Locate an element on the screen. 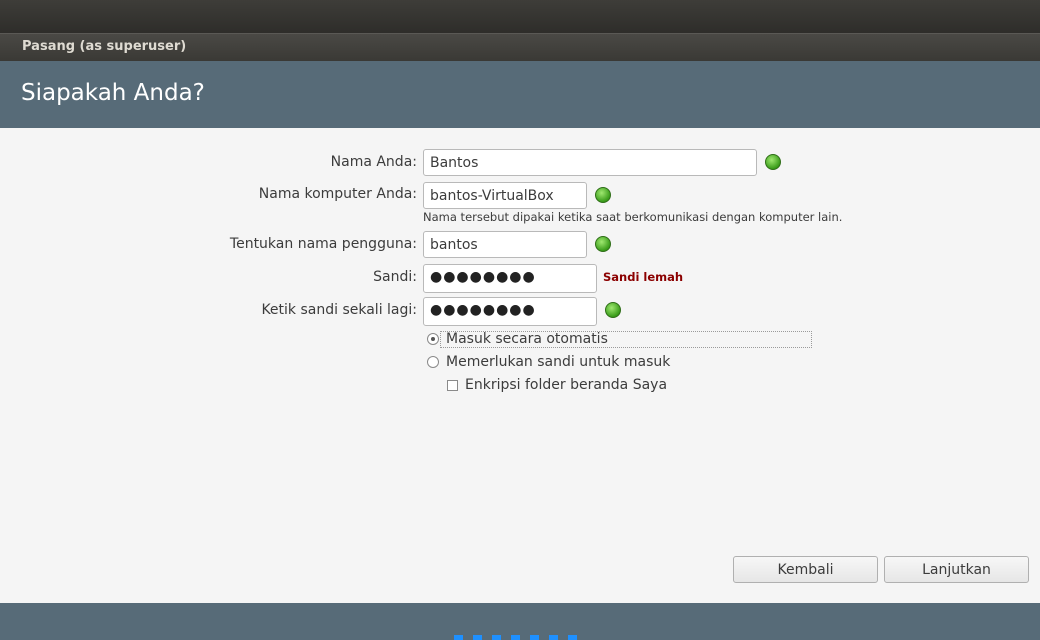  encrypt-home-option: Enkripsi folder beranda Saya is located at coordinates (557, 385).